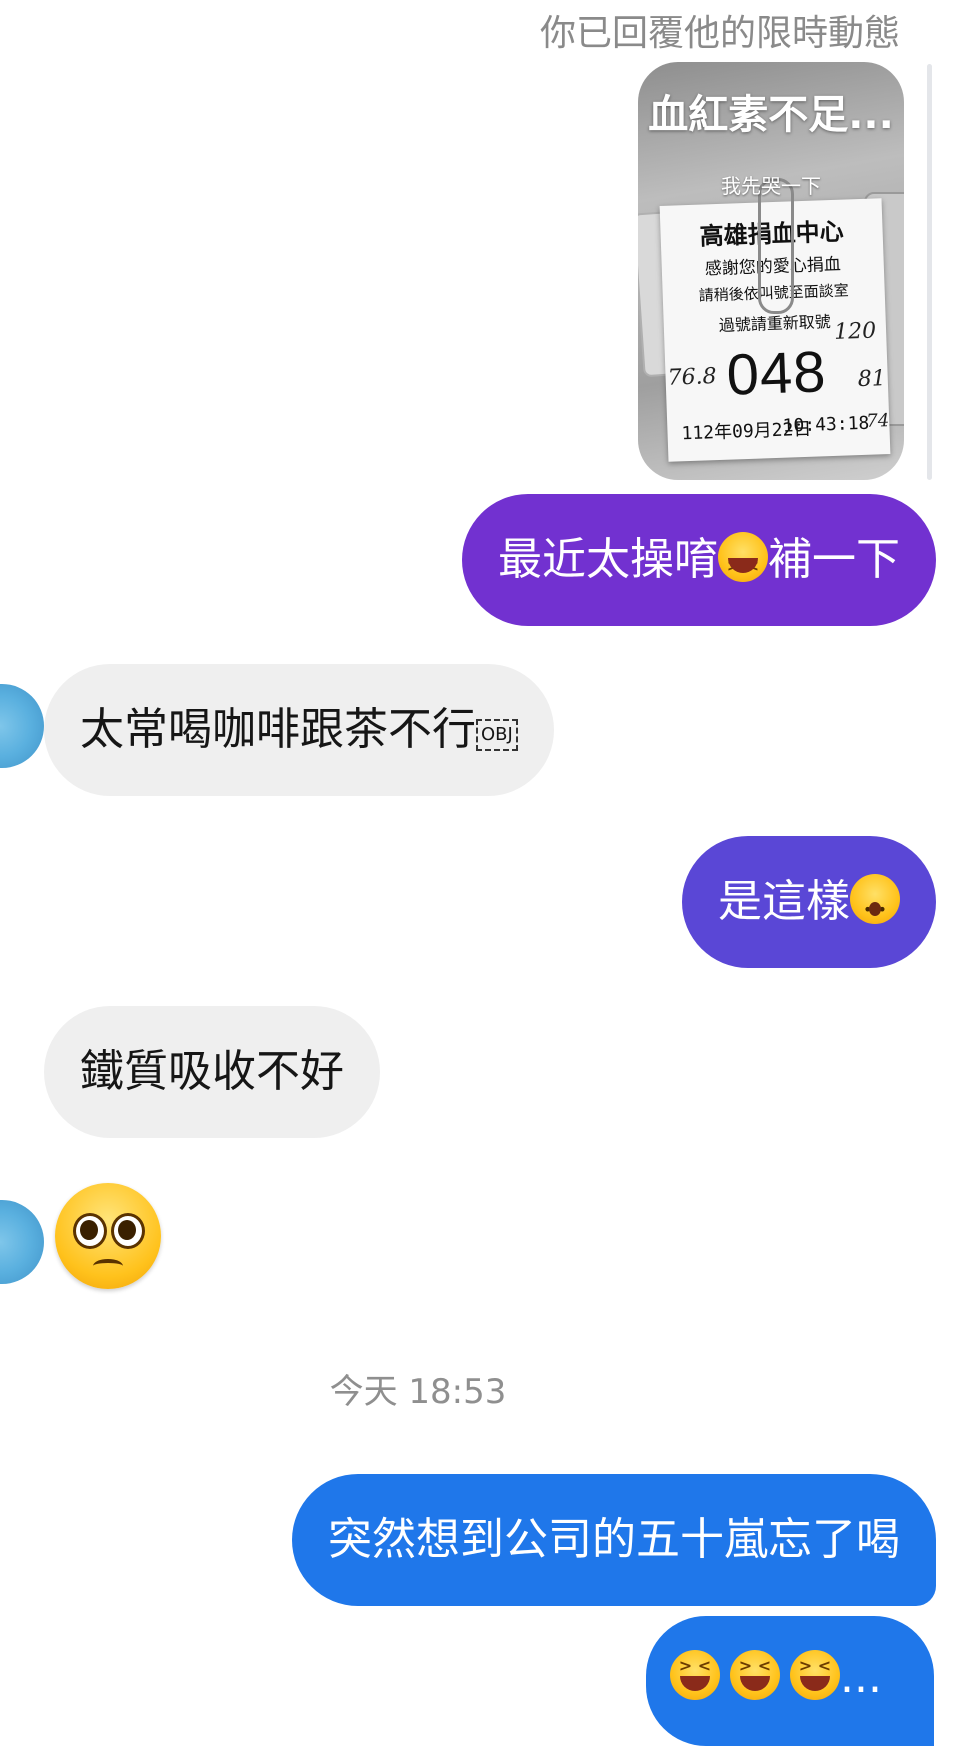 The image size is (956, 1746). Describe the element at coordinates (826, 424) in the screenshot. I see `ticket-time: 10:43:18` at that location.